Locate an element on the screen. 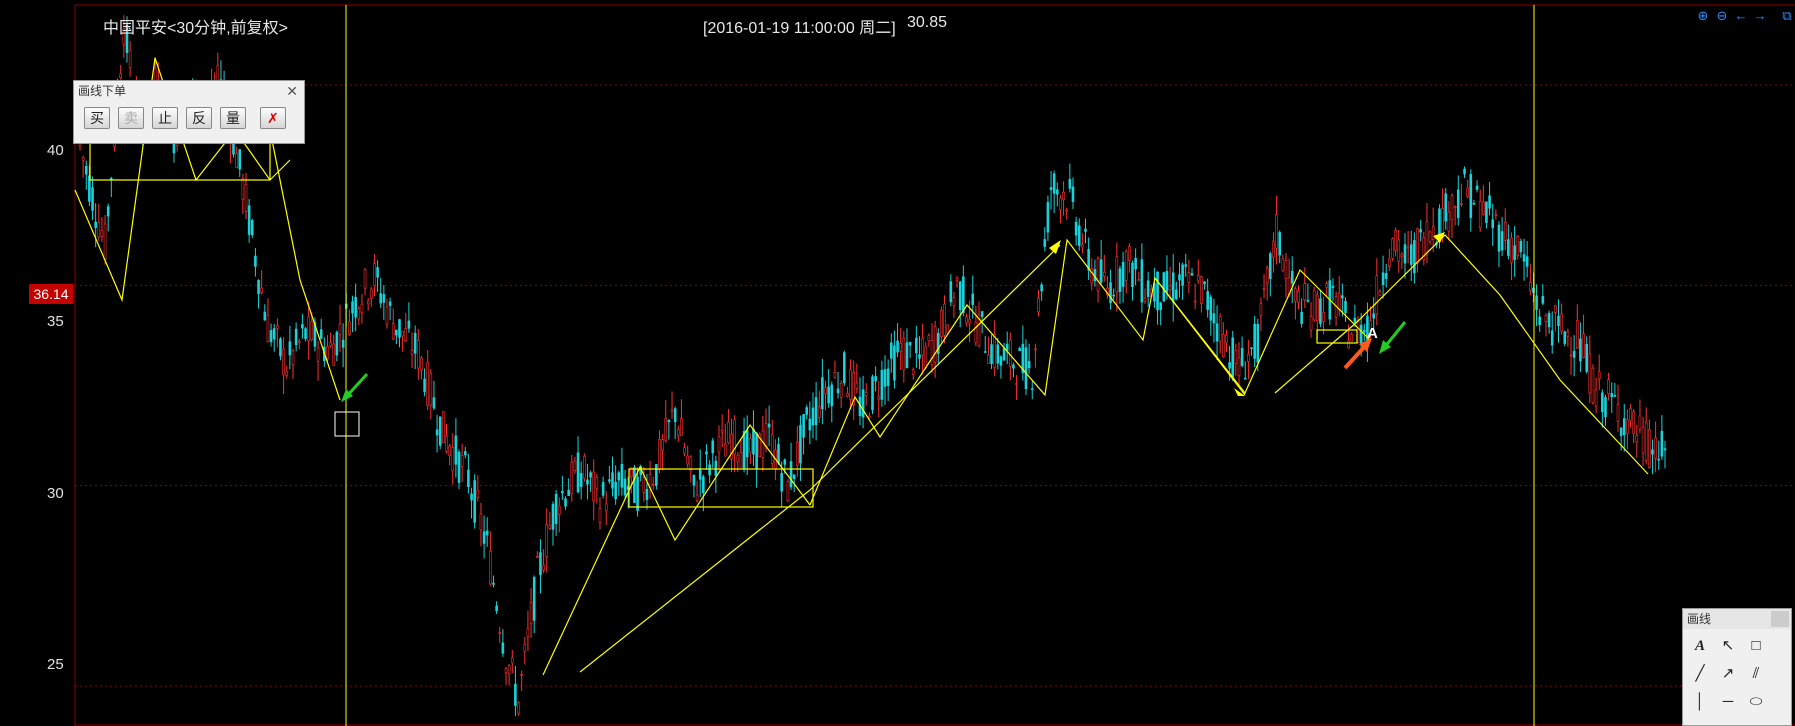  pointer-tool-icon: ↖ is located at coordinates (1728, 646).